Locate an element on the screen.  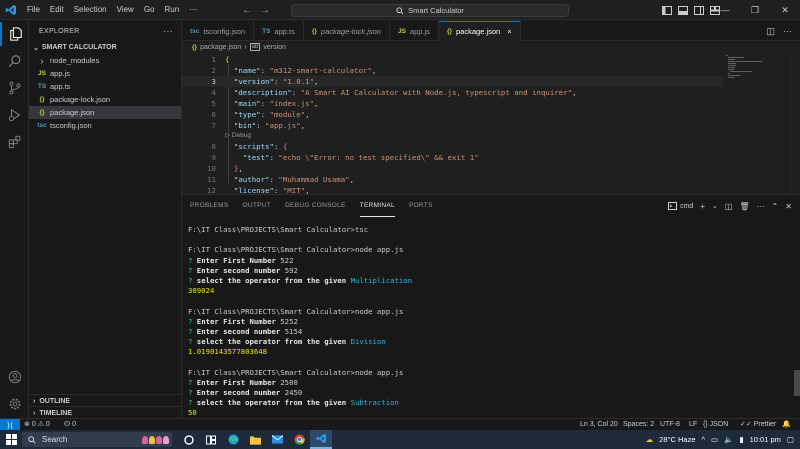
split-editor-icon: ◫ is located at coordinates (770, 31).